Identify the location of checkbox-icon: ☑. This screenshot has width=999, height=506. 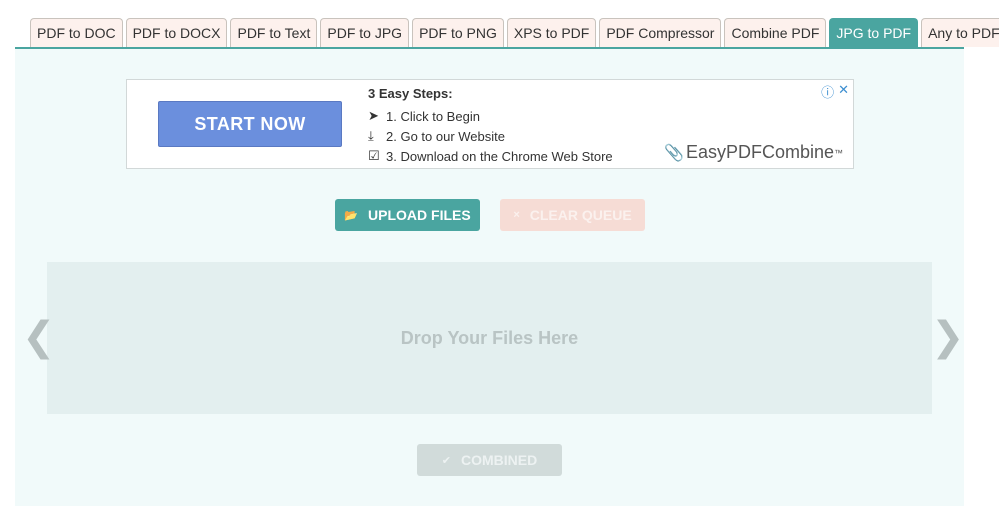
(374, 155).